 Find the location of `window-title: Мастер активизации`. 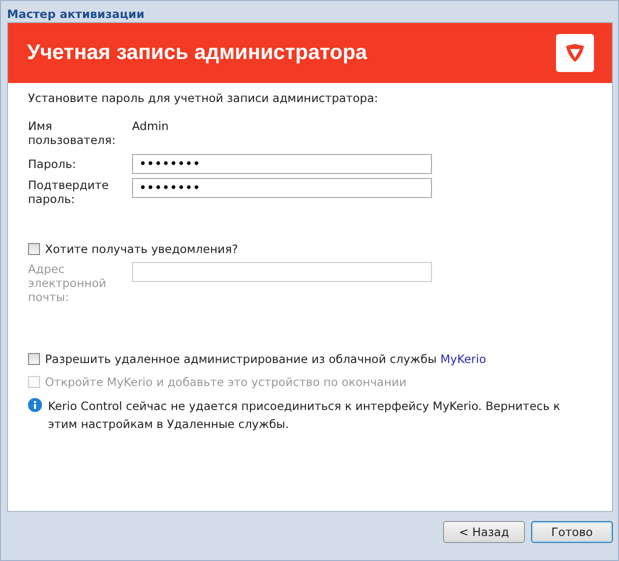

window-title: Мастер активизации is located at coordinates (76, 14).